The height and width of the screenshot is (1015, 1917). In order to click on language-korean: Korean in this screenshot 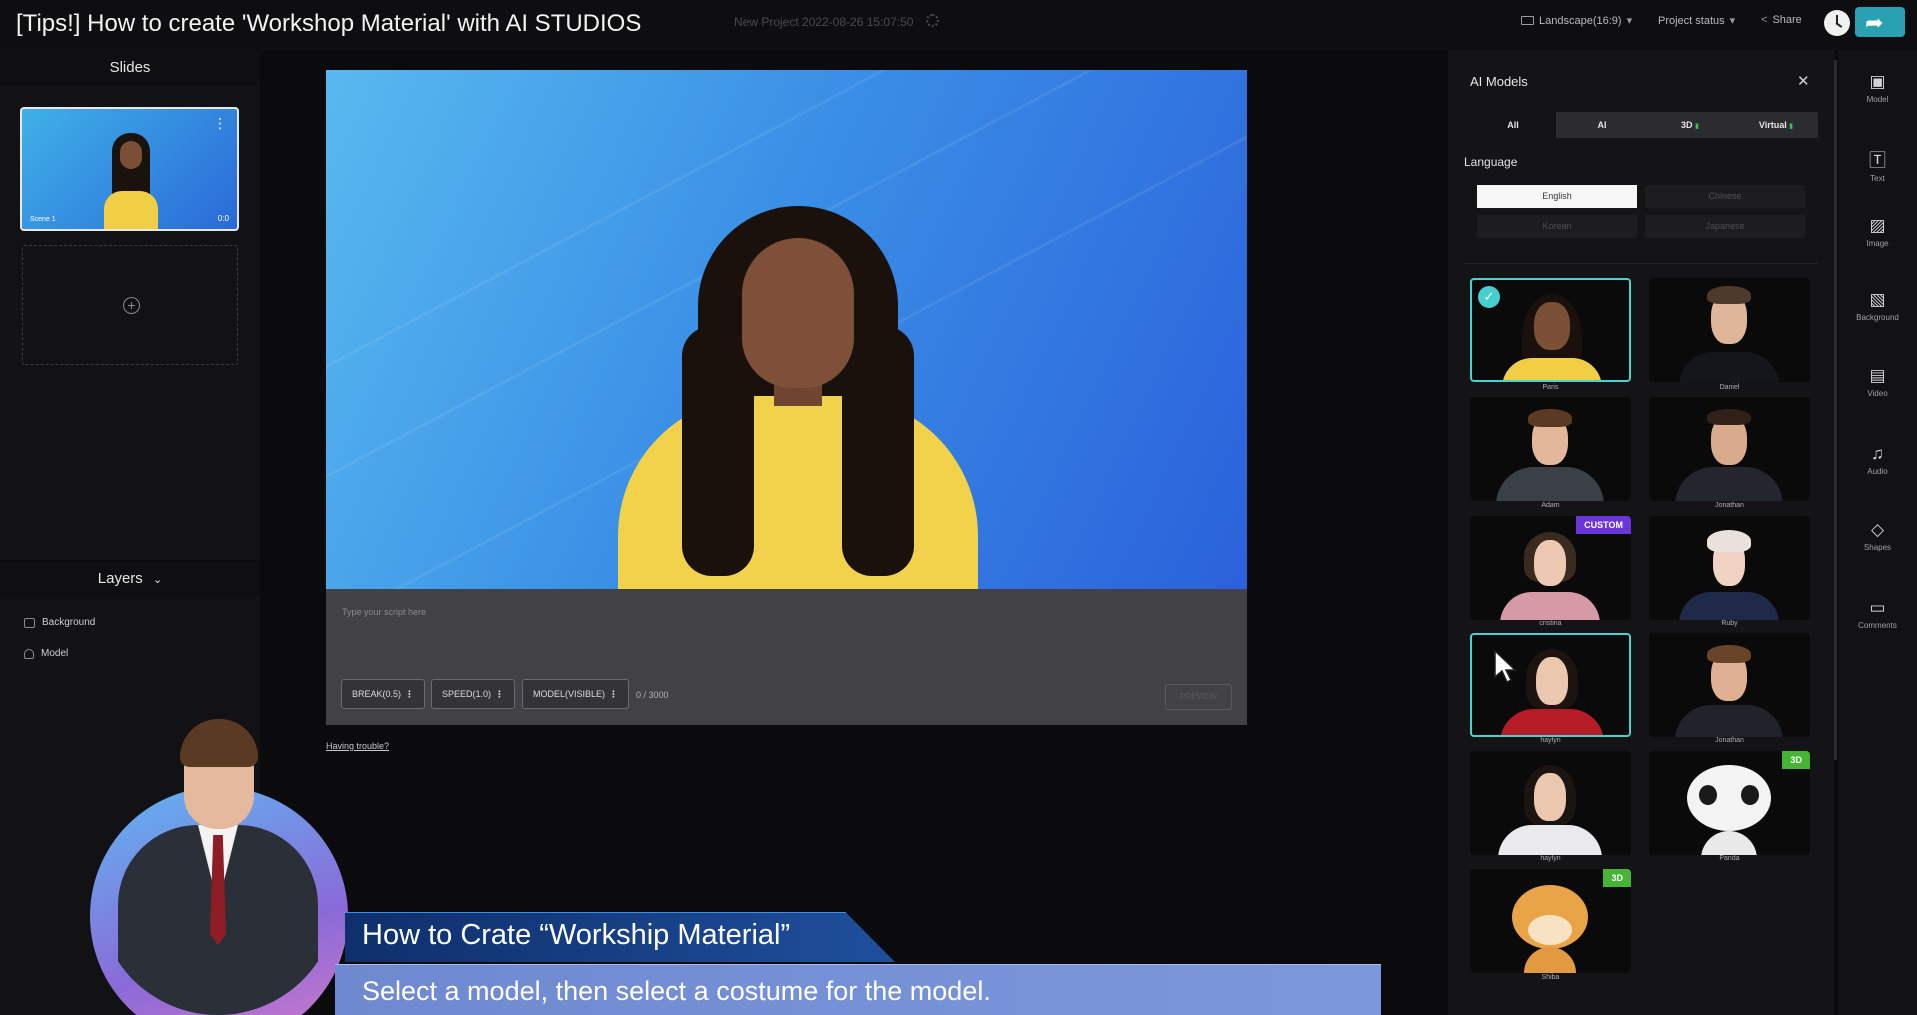, I will do `click(1557, 226)`.